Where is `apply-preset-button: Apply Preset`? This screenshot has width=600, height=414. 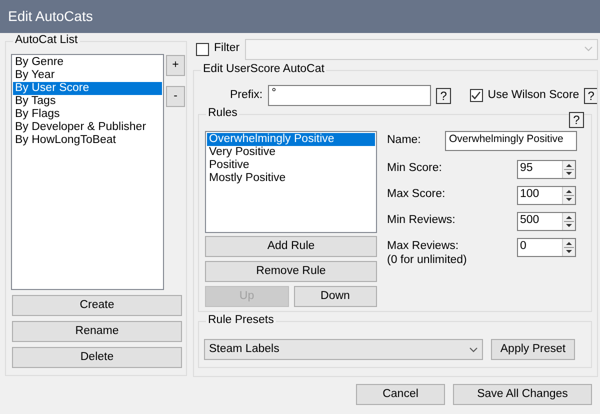
apply-preset-button: Apply Preset is located at coordinates (533, 349).